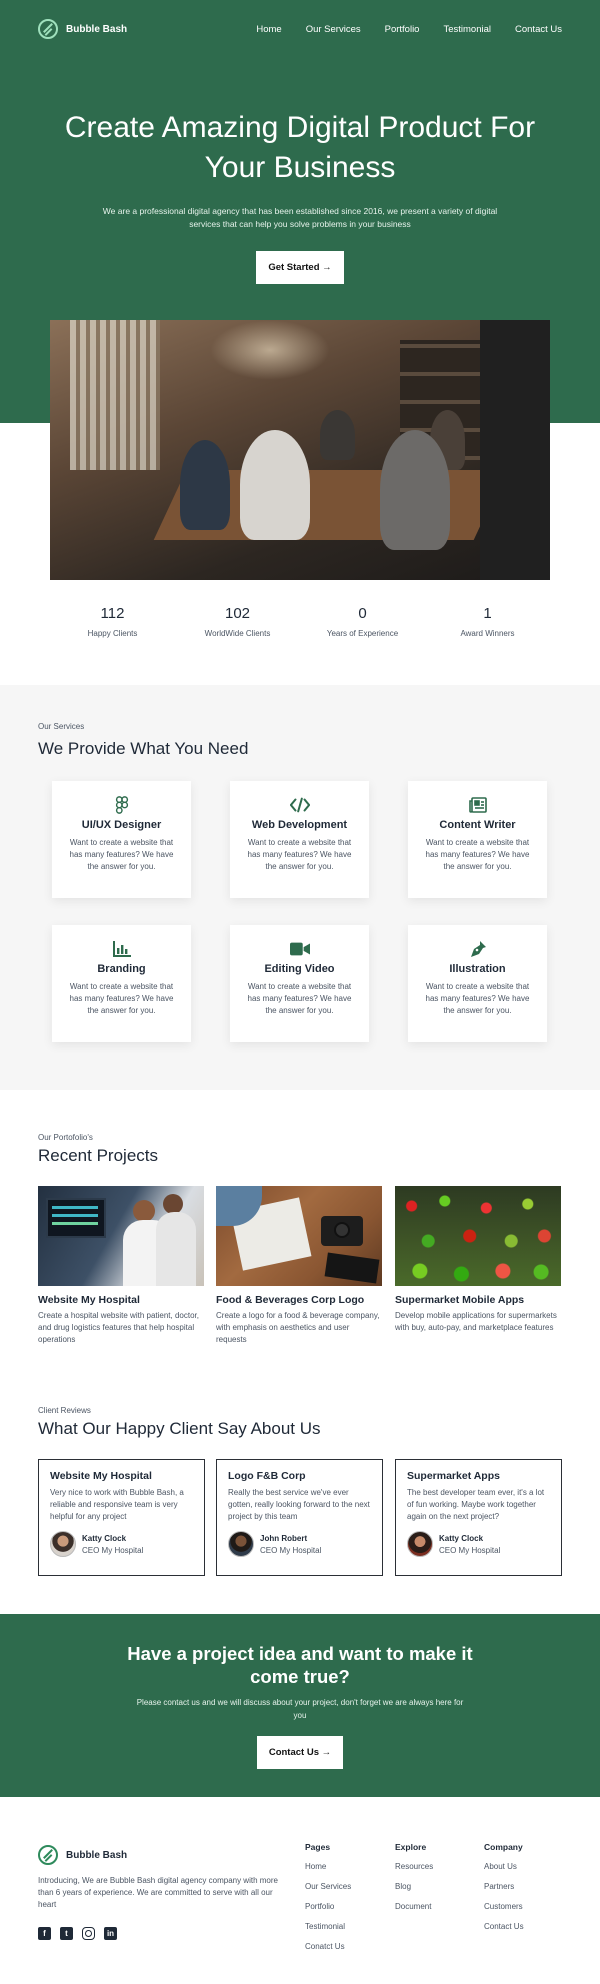 Image resolution: width=600 pixels, height=1984 pixels. Describe the element at coordinates (328, 1946) in the screenshot. I see `footer-link: Conatct Us` at that location.